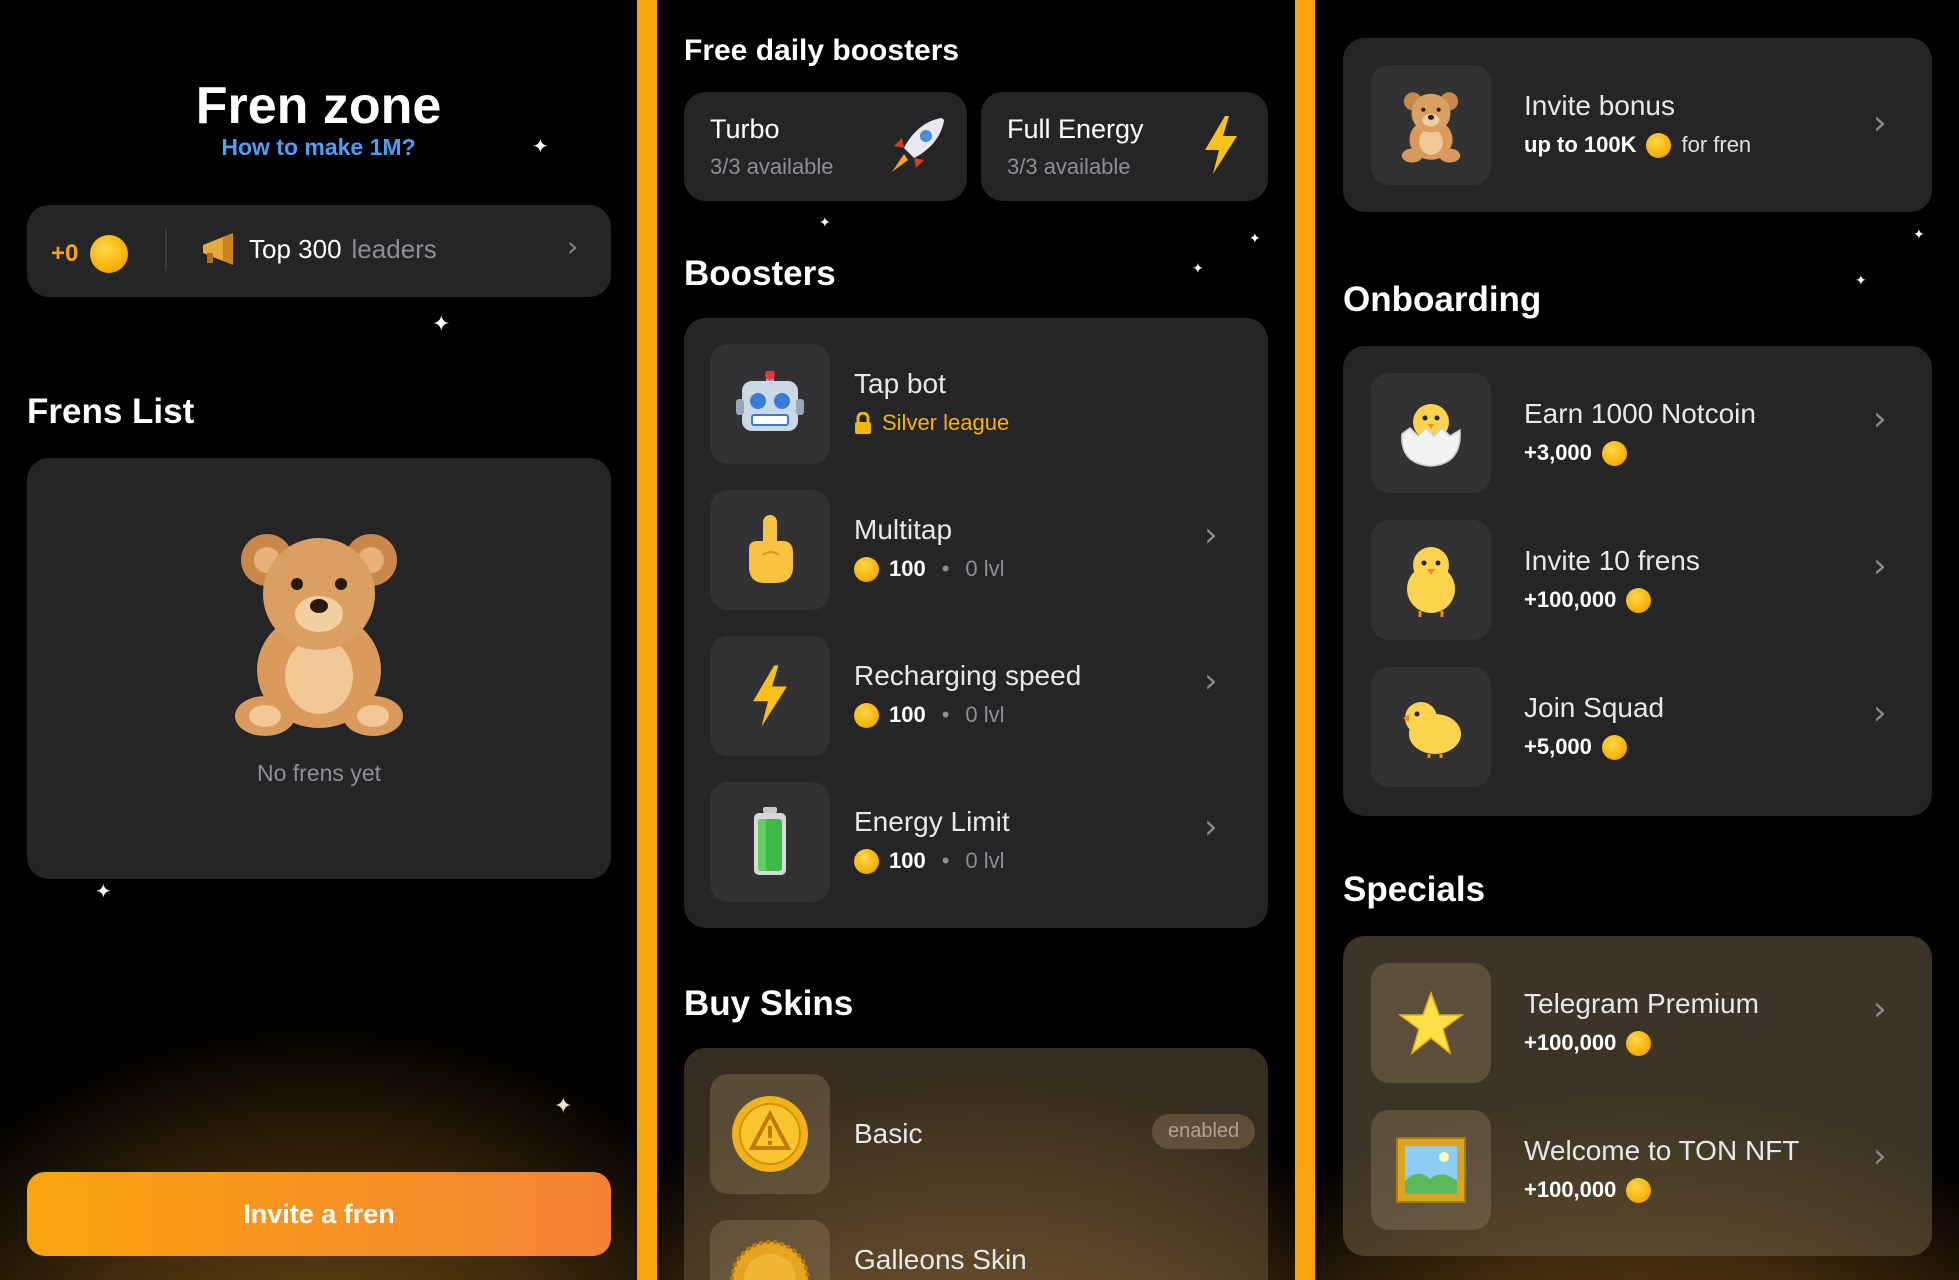  What do you see at coordinates (1637, 419) in the screenshot?
I see `task-item-earn-notcoin: Earn 1000 Notcoin +3,000 ›` at bounding box center [1637, 419].